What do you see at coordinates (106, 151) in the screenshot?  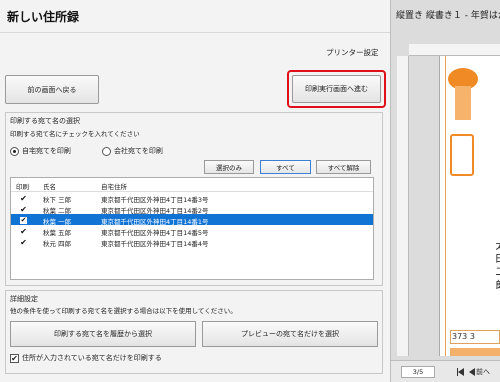 I see `radio-unselected-icon` at bounding box center [106, 151].